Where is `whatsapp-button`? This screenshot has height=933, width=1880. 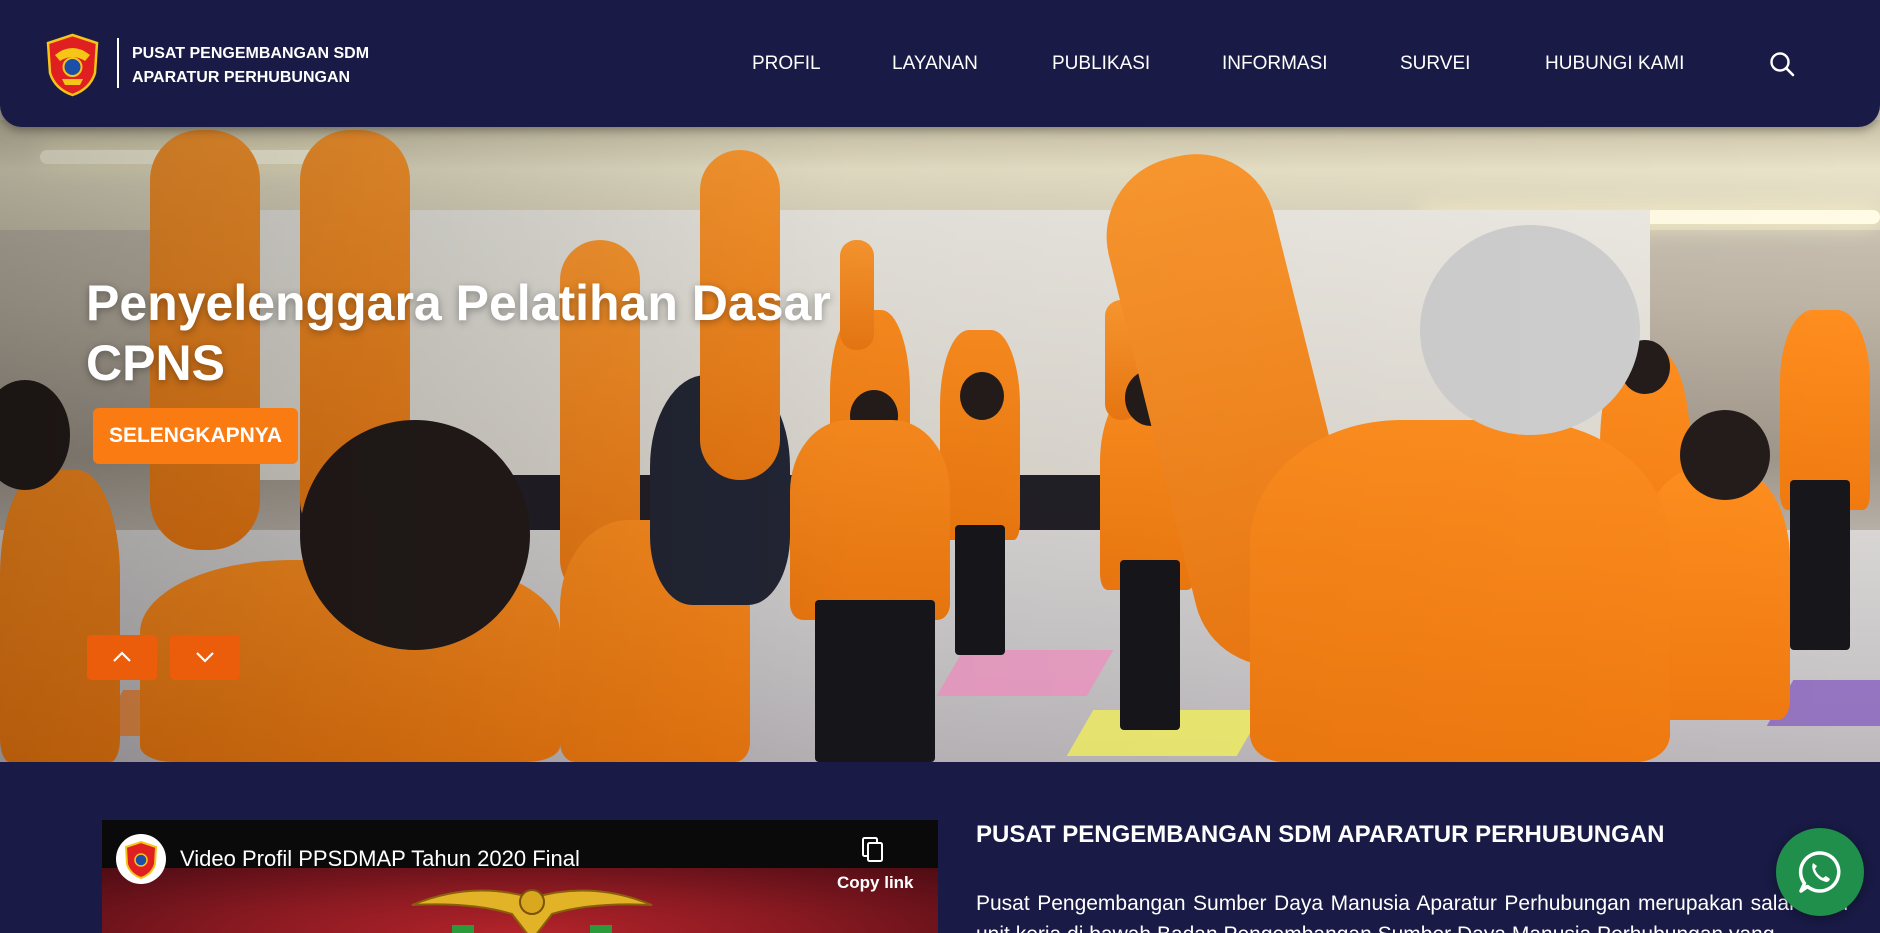
whatsapp-button is located at coordinates (1820, 872).